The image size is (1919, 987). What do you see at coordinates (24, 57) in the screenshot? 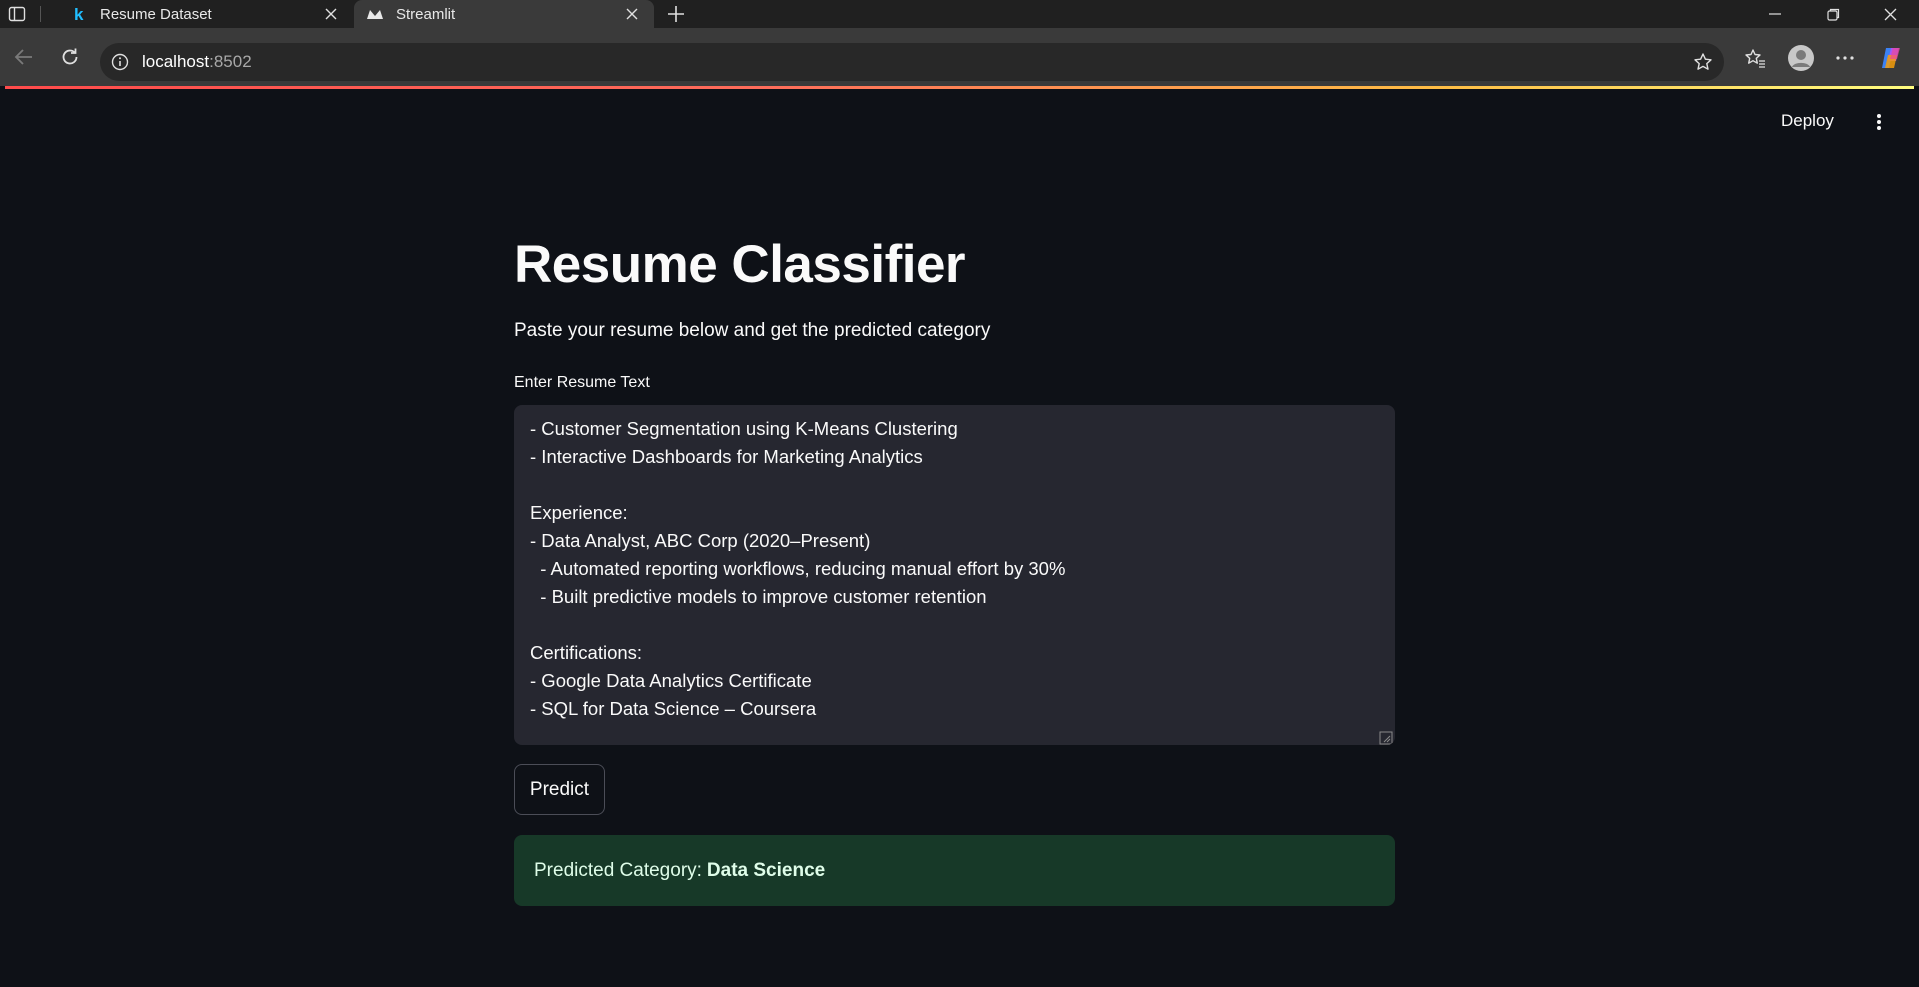
I see `back-arrow-icon` at bounding box center [24, 57].